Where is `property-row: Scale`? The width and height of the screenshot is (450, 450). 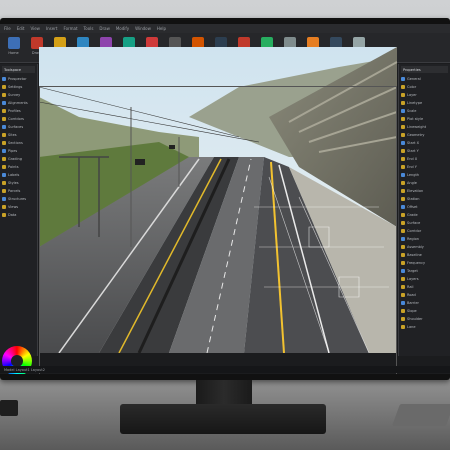
property-row: Scale is located at coordinates (424, 110).